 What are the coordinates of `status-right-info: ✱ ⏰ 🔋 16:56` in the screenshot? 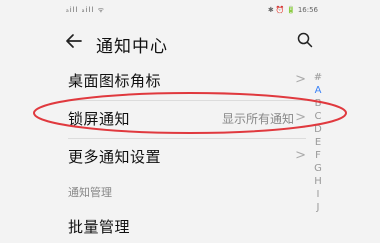 It's located at (292, 10).